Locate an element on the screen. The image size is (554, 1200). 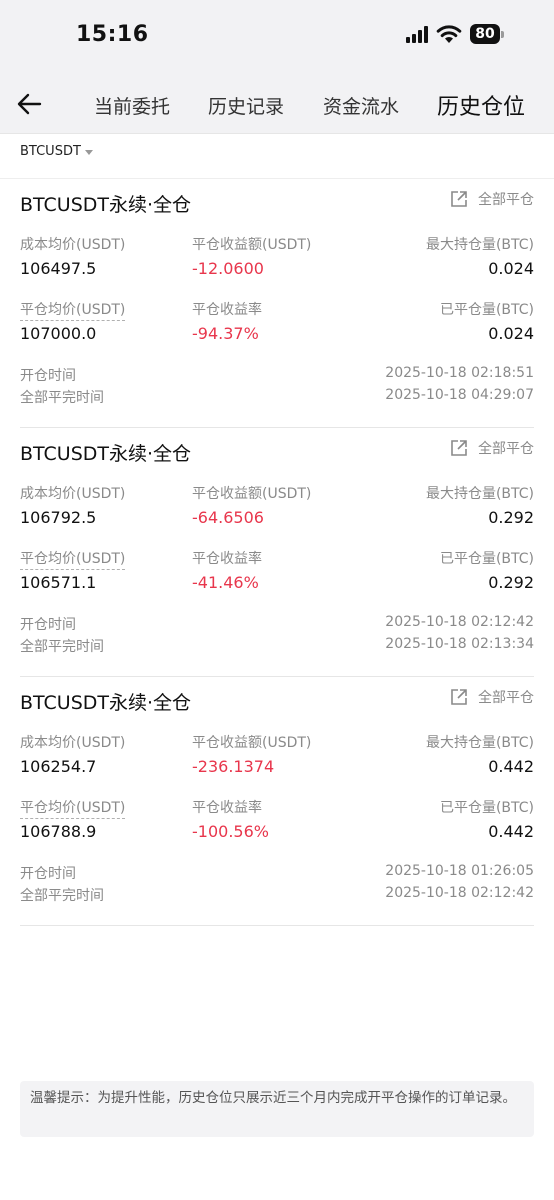
wifi-icon is located at coordinates (449, 34).